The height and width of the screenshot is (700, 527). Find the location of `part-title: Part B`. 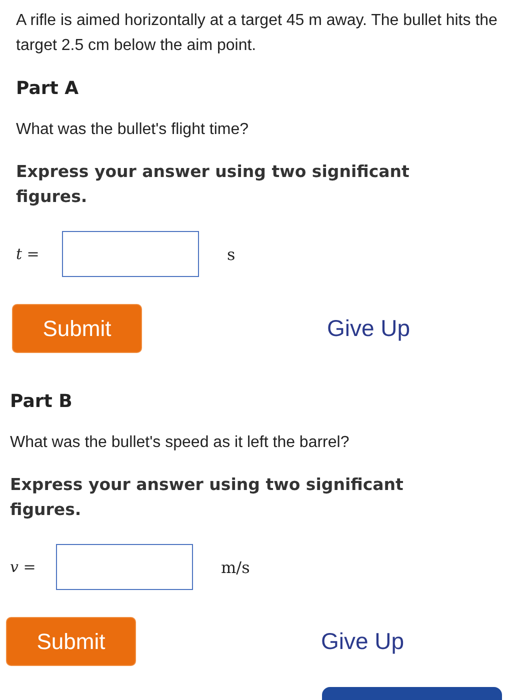

part-title: Part B is located at coordinates (41, 401).